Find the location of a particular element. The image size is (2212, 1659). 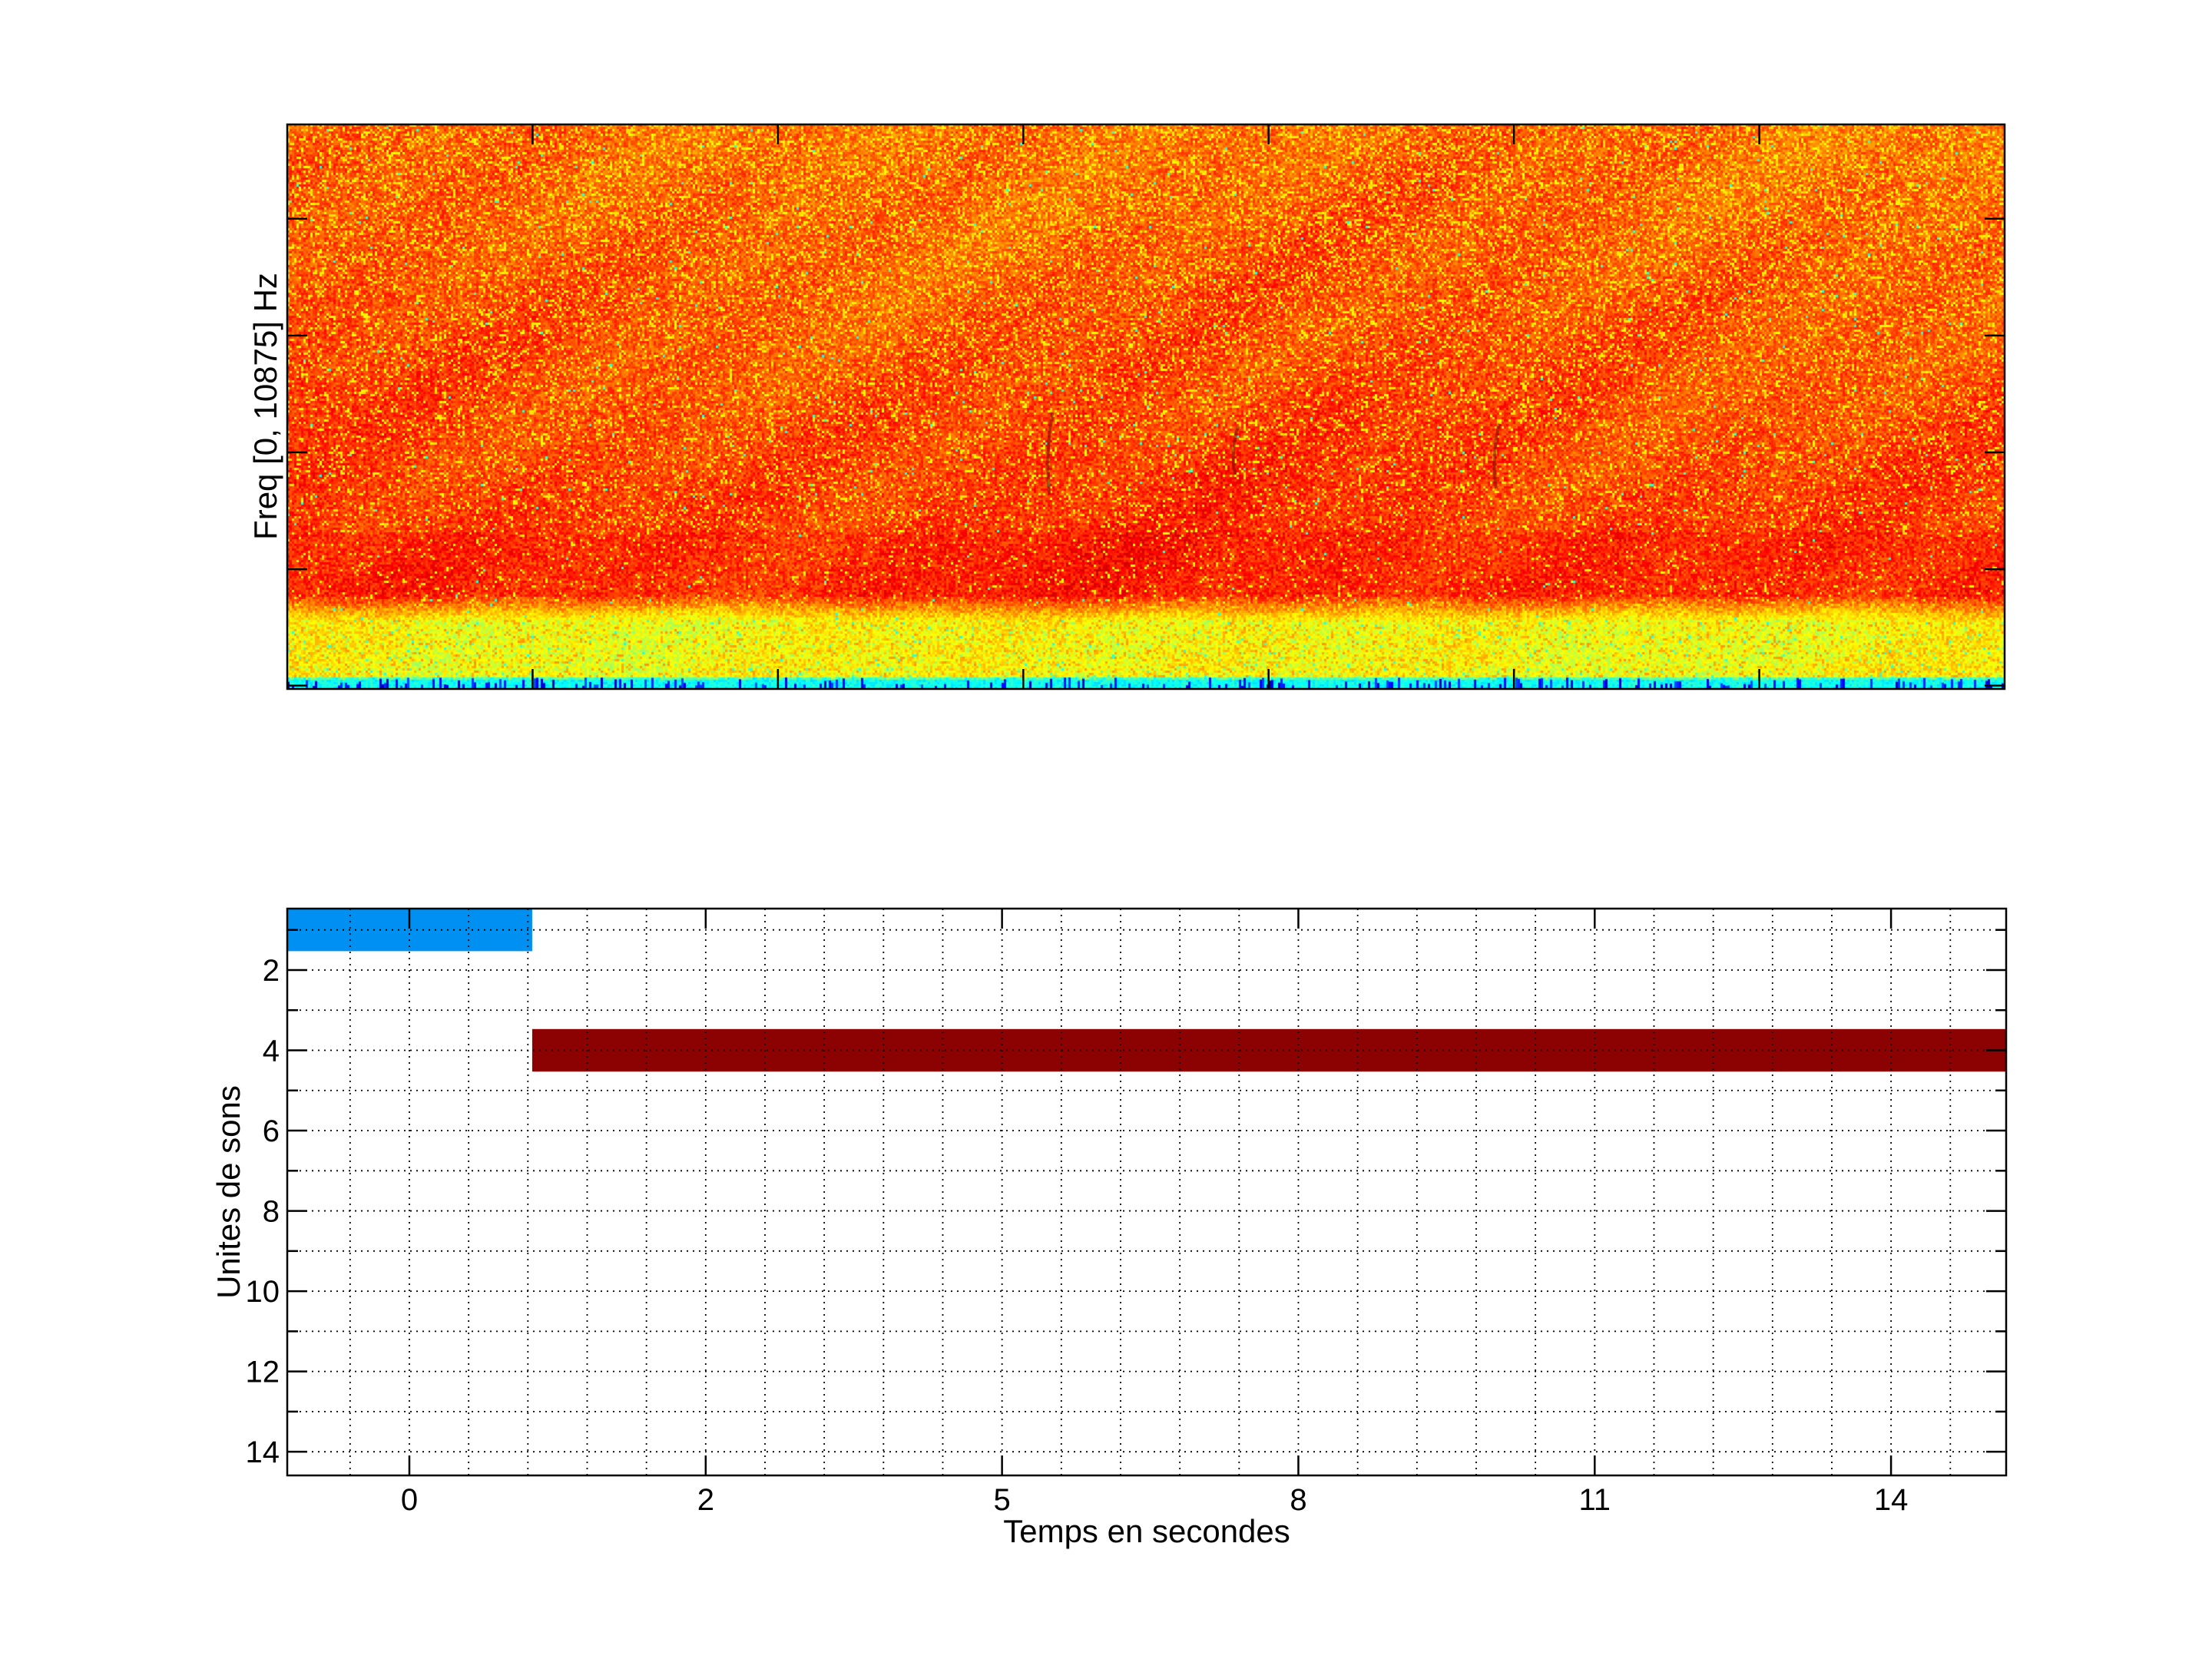

y-tick-label: 6 is located at coordinates (272, 1131).